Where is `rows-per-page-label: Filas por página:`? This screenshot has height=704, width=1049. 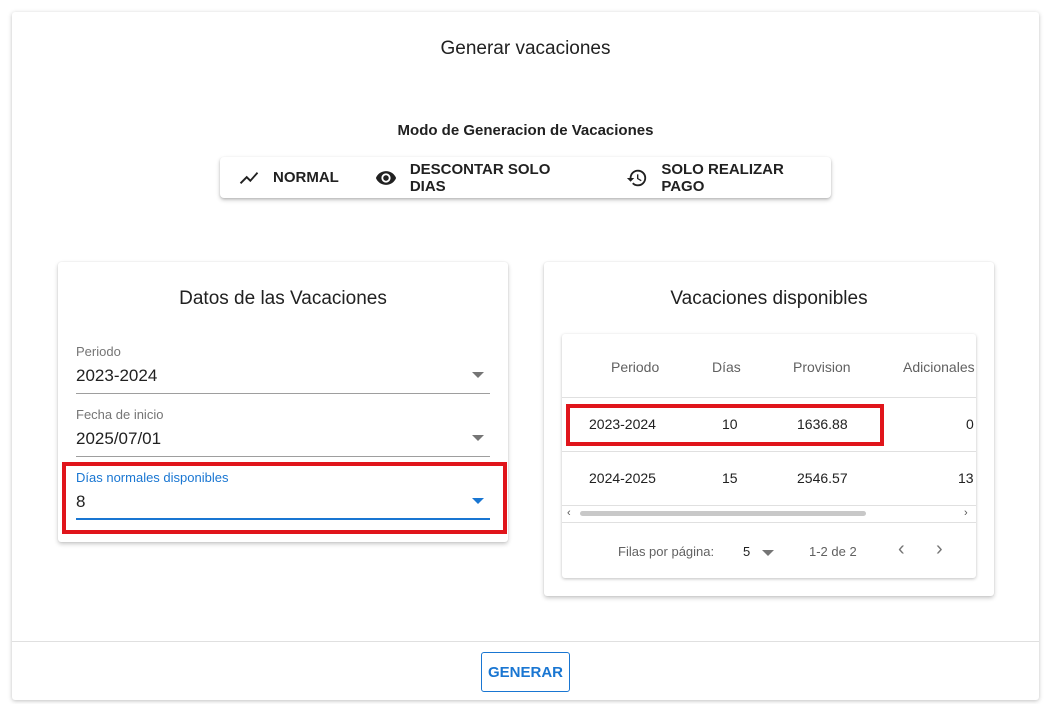
rows-per-page-label: Filas por página: is located at coordinates (666, 551).